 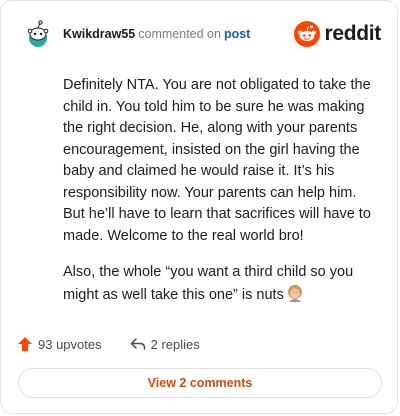 I want to click on woman-facepalming-emoji-icon, so click(x=295, y=297).